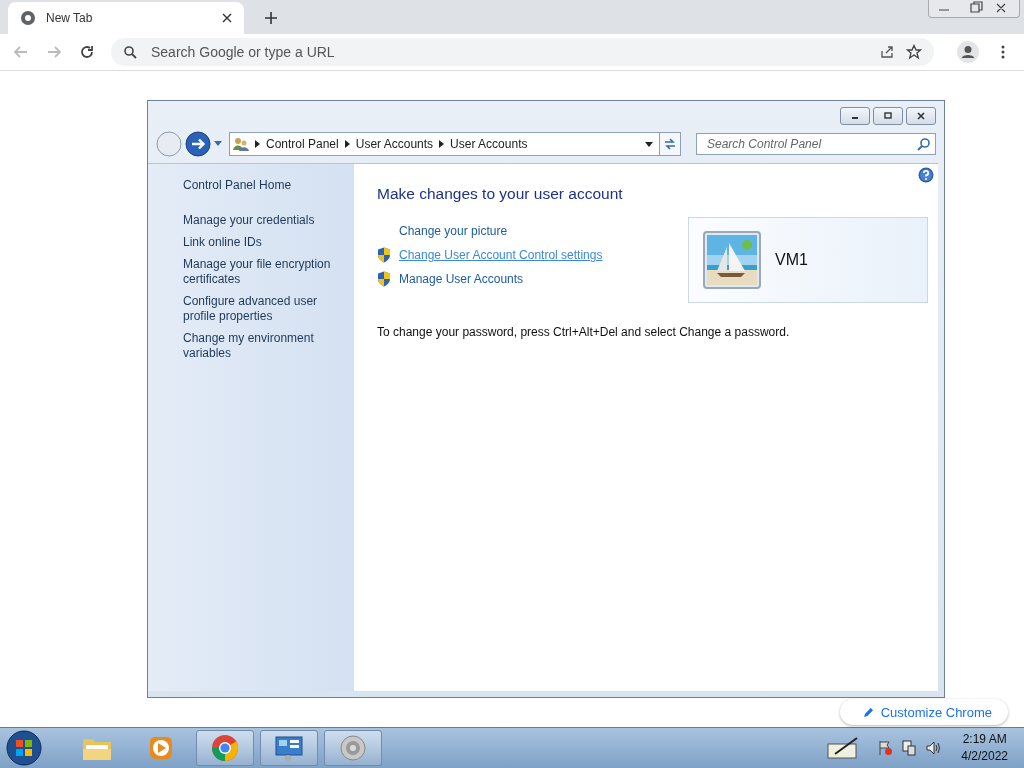 The height and width of the screenshot is (768, 1024). I want to click on star-icon, so click(914, 52).